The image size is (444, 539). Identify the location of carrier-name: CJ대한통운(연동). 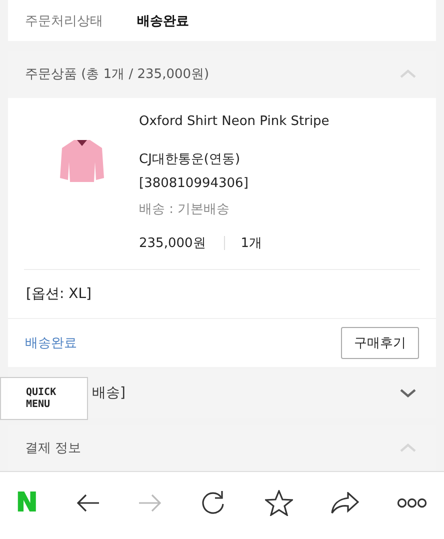
(190, 159).